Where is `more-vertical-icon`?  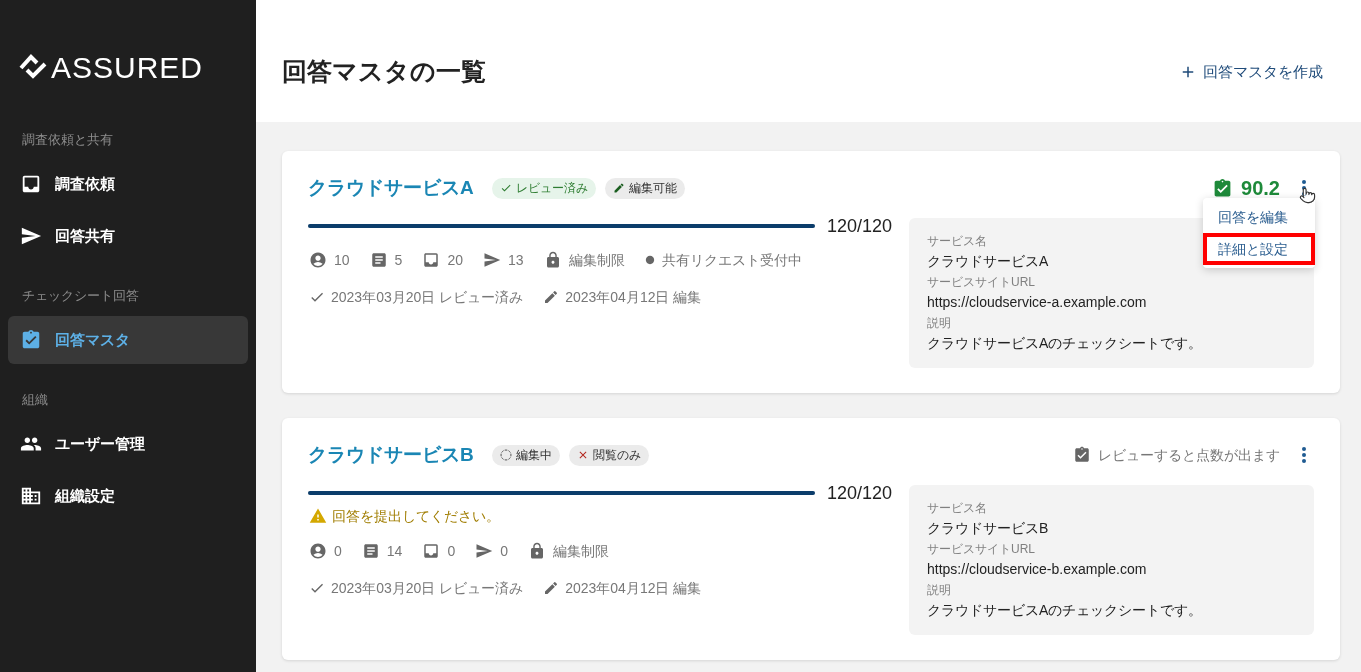
more-vertical-icon is located at coordinates (1304, 455).